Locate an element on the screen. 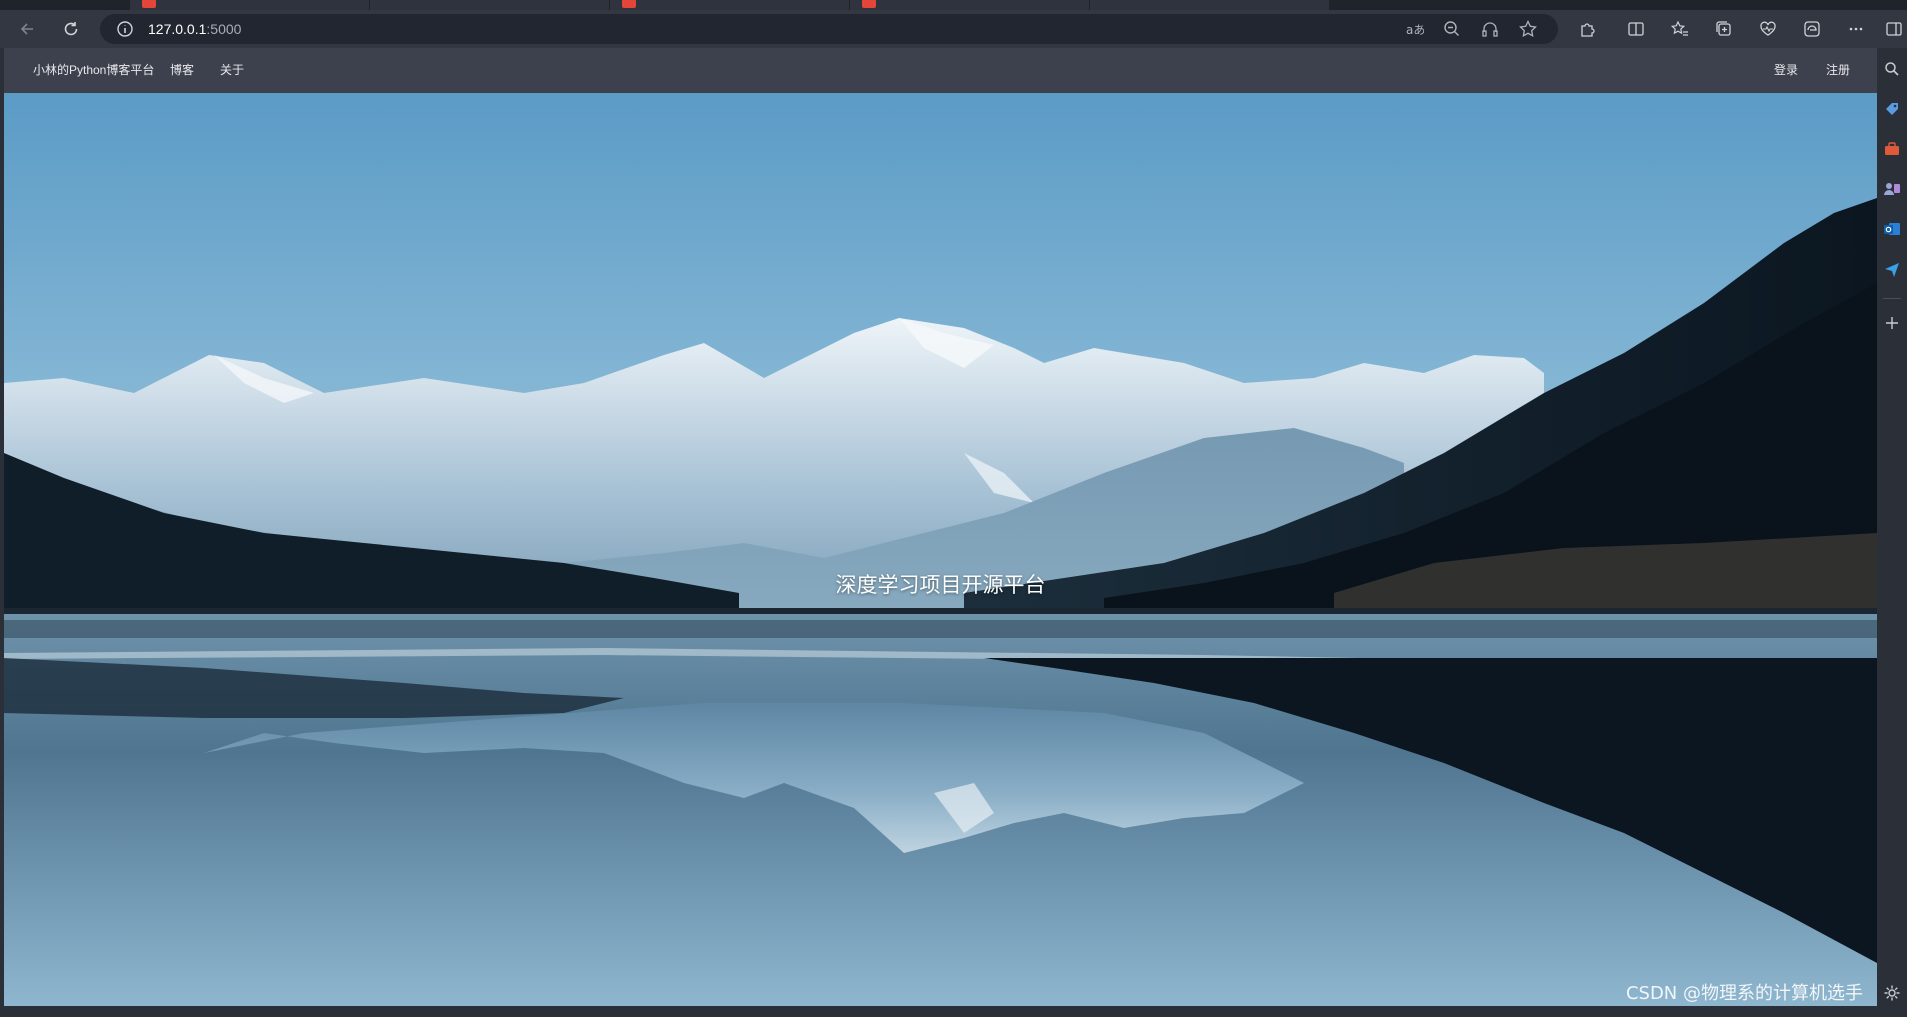  heart-pulse-icon is located at coordinates (1768, 28).